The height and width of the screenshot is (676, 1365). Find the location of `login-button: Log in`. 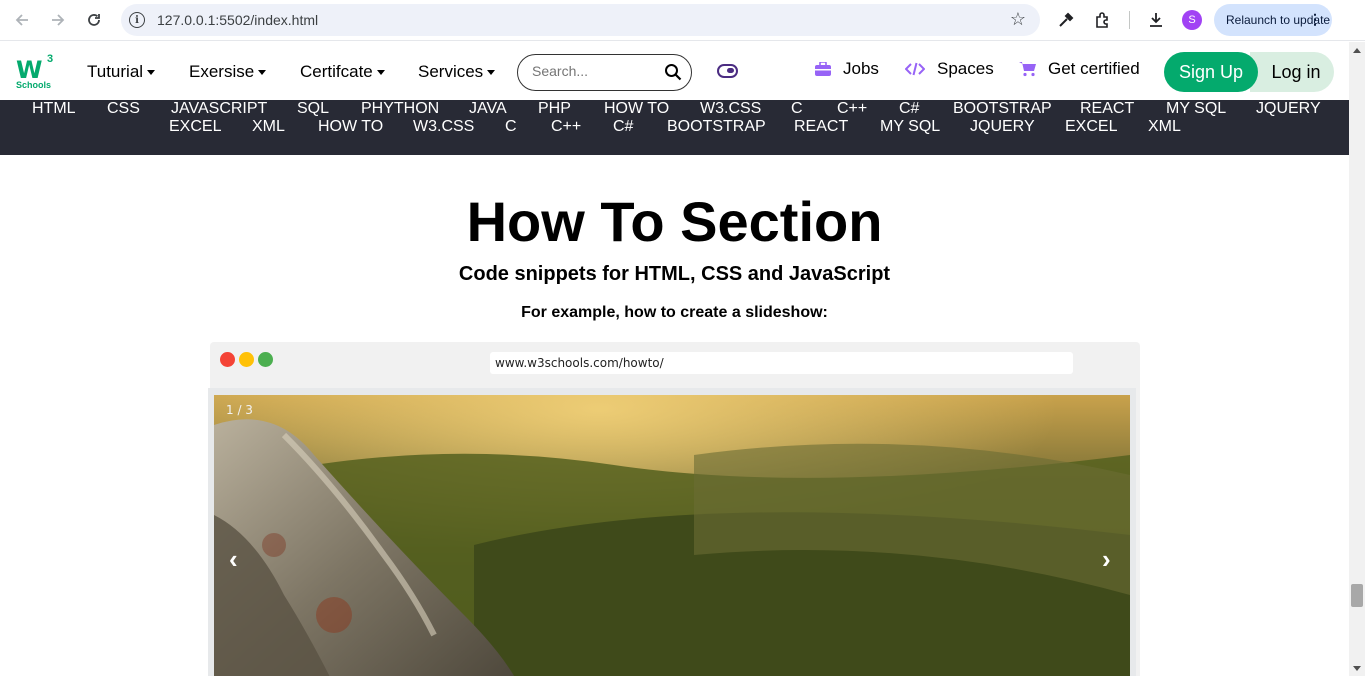

login-button: Log in is located at coordinates (1292, 72).